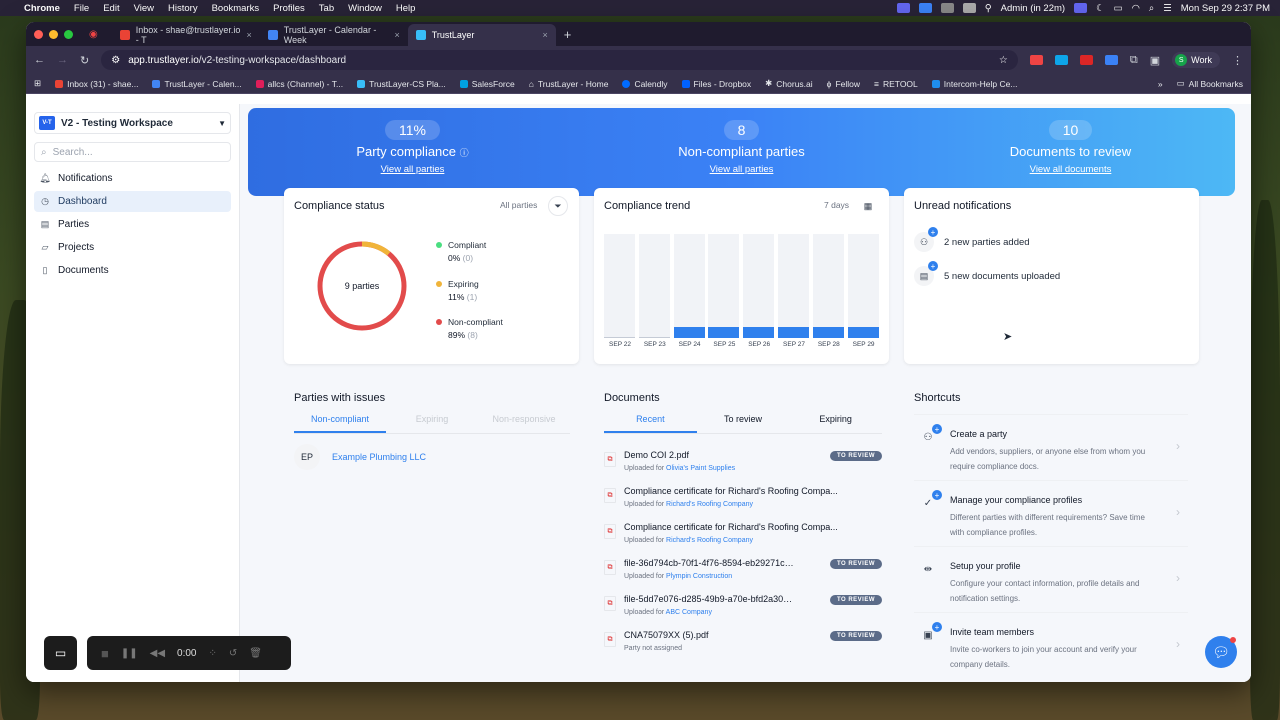  What do you see at coordinates (1134, 60) in the screenshot?
I see `extensions-puzzle-icon: ⧉` at bounding box center [1134, 60].